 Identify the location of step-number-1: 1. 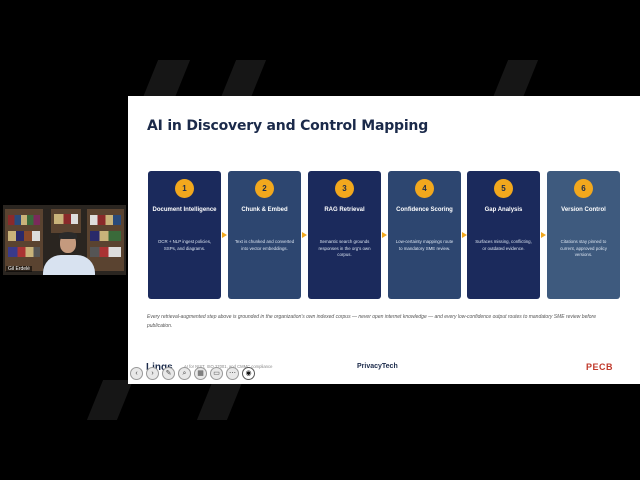
(184, 188).